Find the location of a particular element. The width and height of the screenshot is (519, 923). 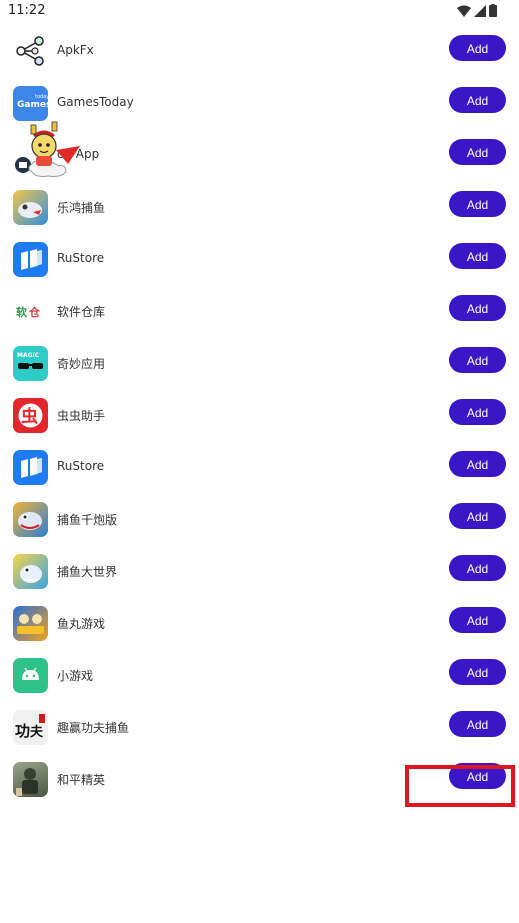

svg-text: 仓 is located at coordinates (34, 312).